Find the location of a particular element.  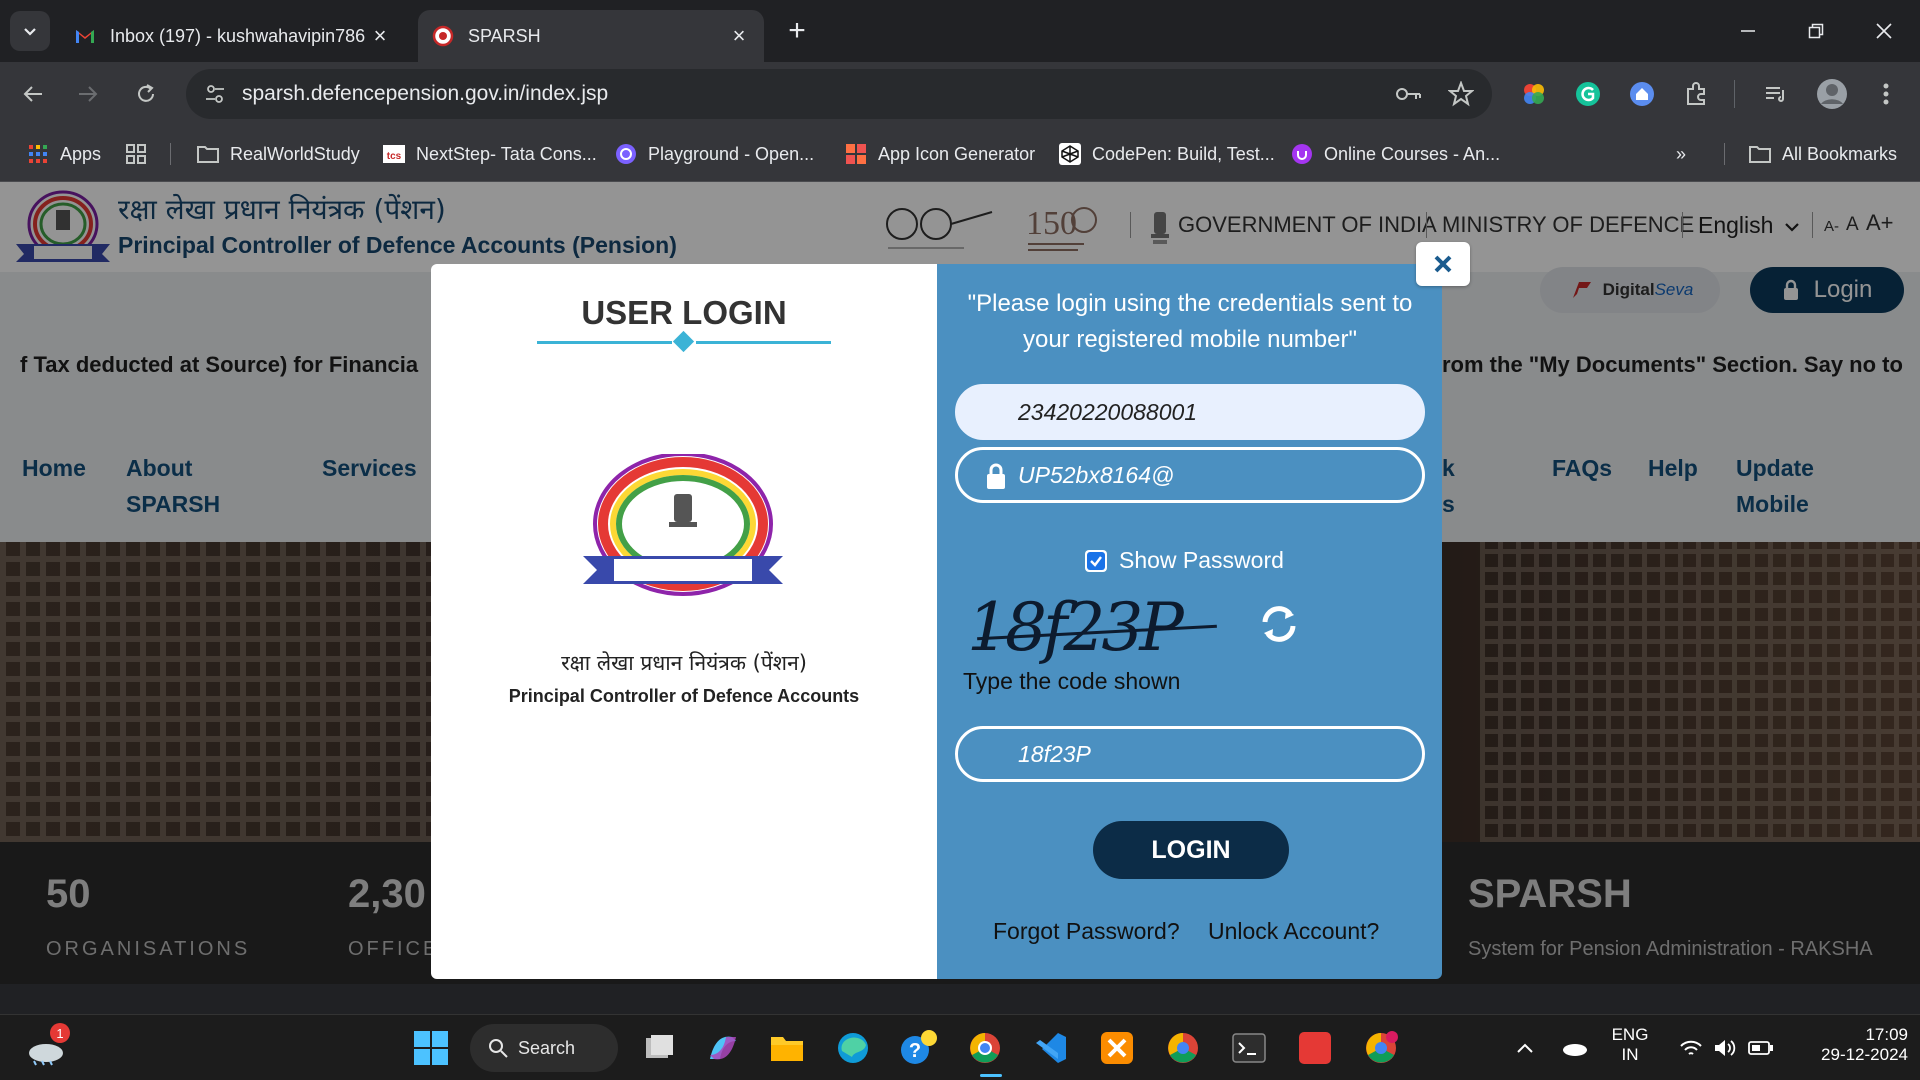

modal-english-org: Principal Controller of Defence Accounts is located at coordinates (684, 696).